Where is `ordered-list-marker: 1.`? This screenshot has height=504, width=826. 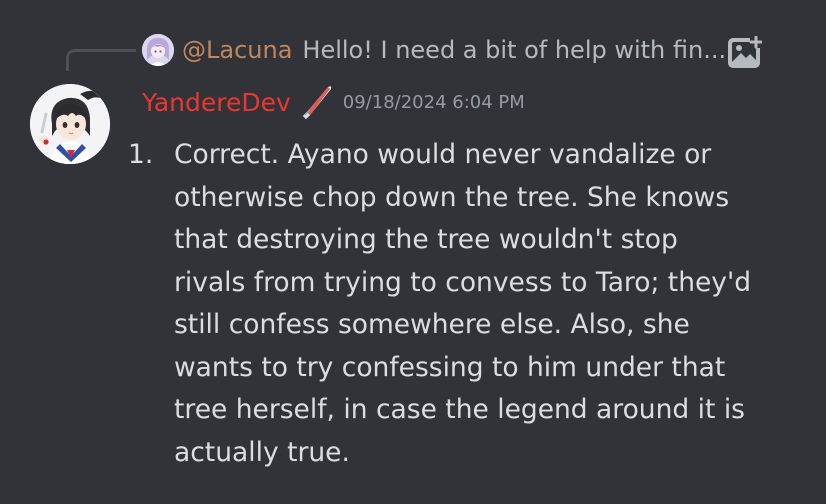
ordered-list-marker: 1. is located at coordinates (141, 154).